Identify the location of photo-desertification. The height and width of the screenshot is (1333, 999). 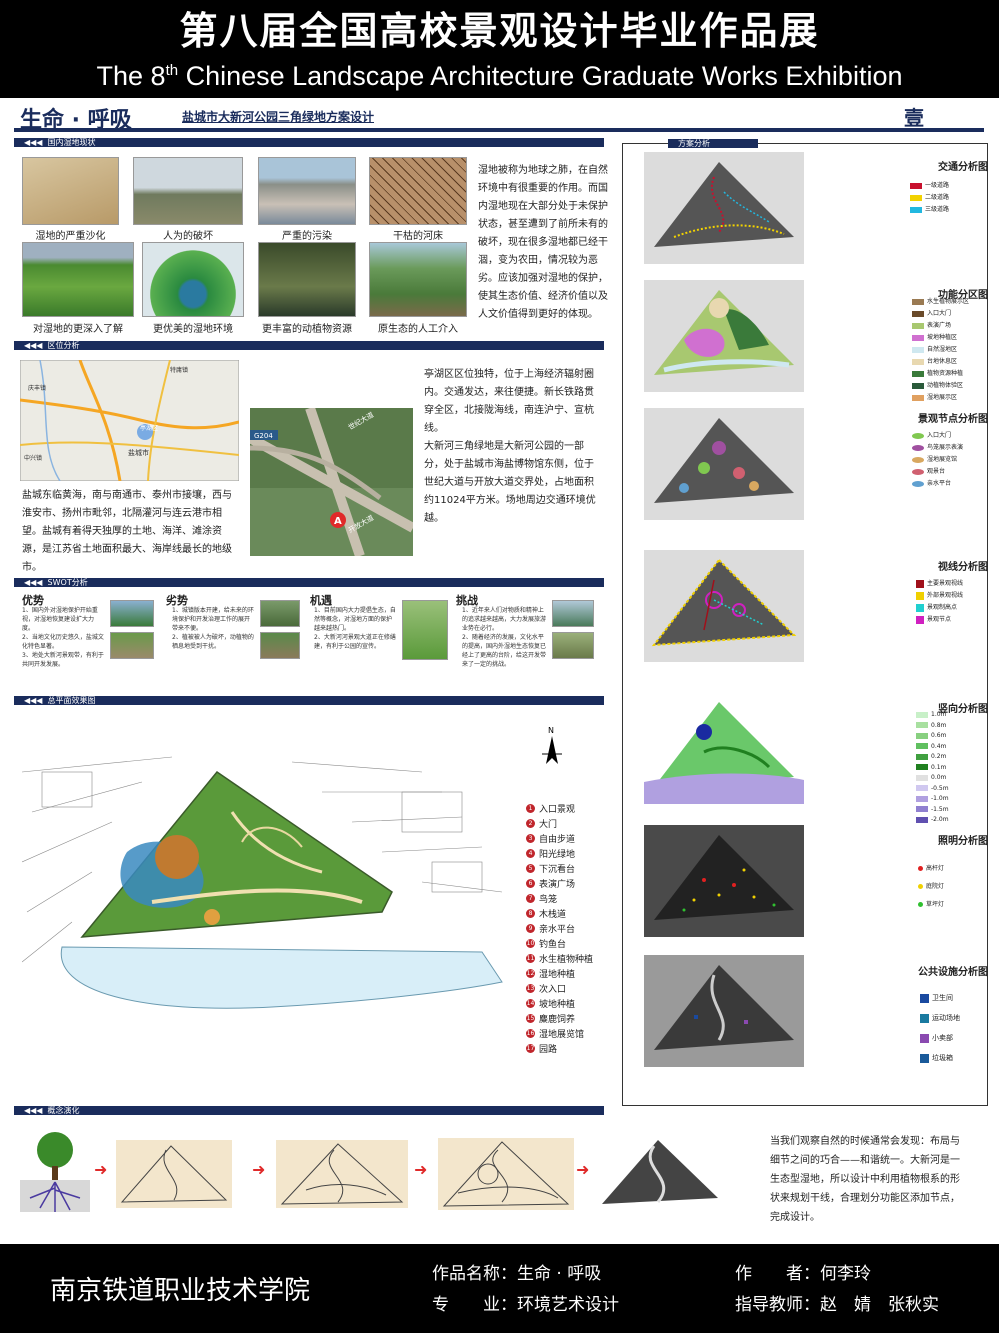
(70, 191).